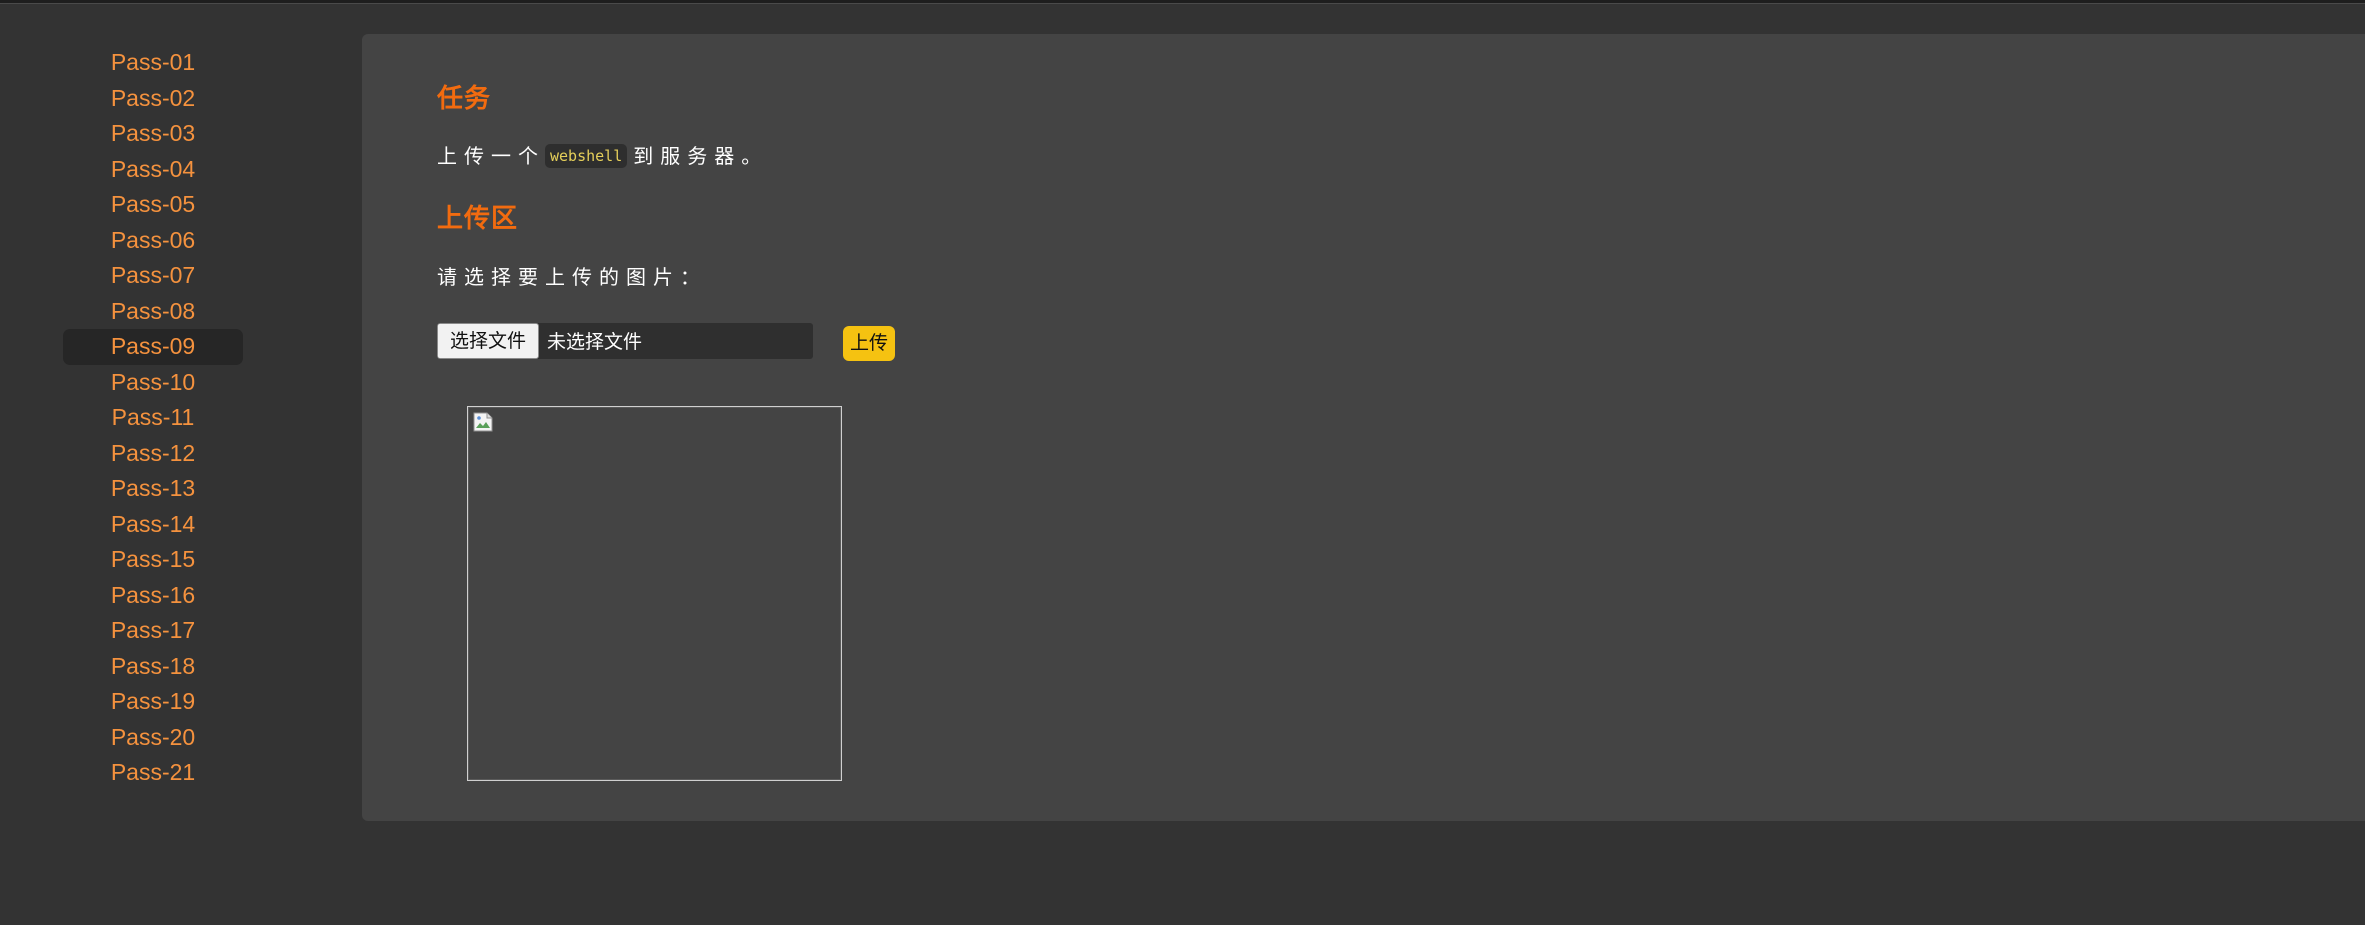 The image size is (2365, 925). Describe the element at coordinates (153, 489) in the screenshot. I see `sidebar-item-pass-13: Pass-13` at that location.